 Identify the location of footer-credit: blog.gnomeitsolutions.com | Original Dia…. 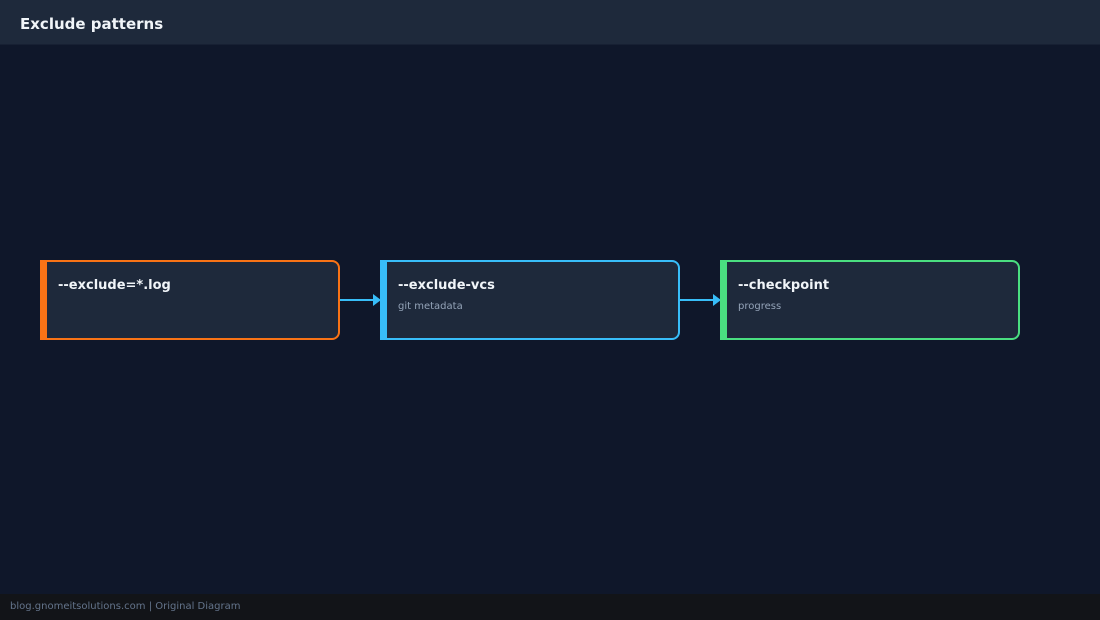
(125, 606).